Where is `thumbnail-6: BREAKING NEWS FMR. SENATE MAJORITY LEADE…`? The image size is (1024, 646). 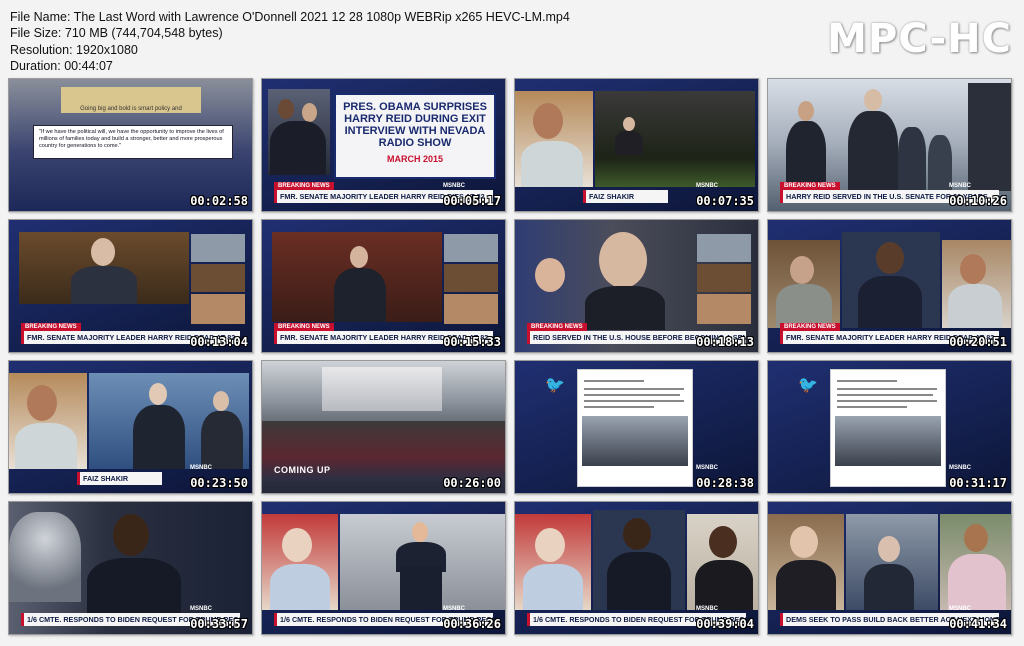
thumbnail-6: BREAKING NEWS FMR. SENATE MAJORITY LEADE… is located at coordinates (383, 286).